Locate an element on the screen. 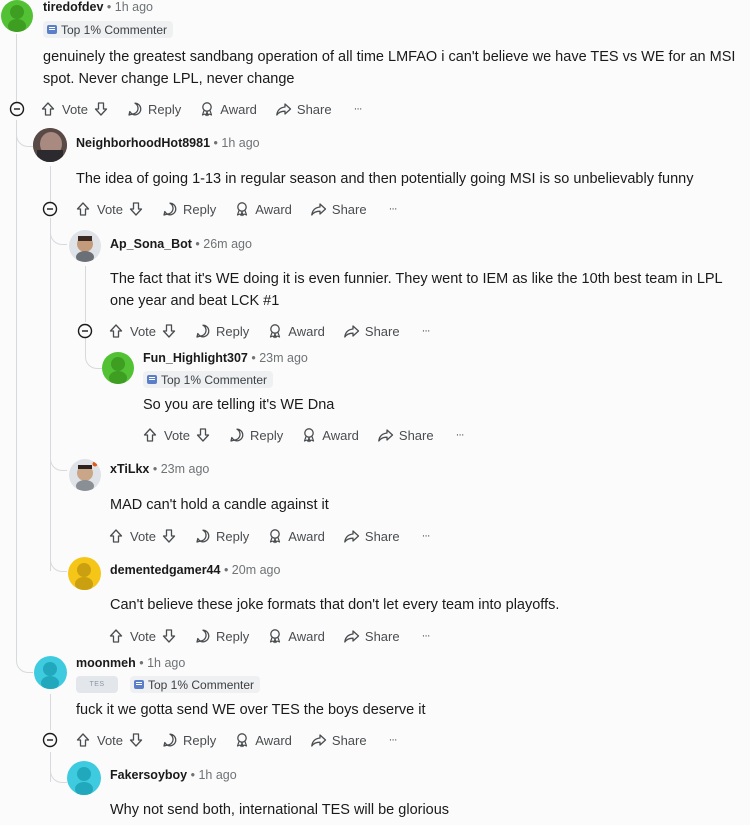  comment-author: Fakersoyboy • 1h ago is located at coordinates (173, 775).